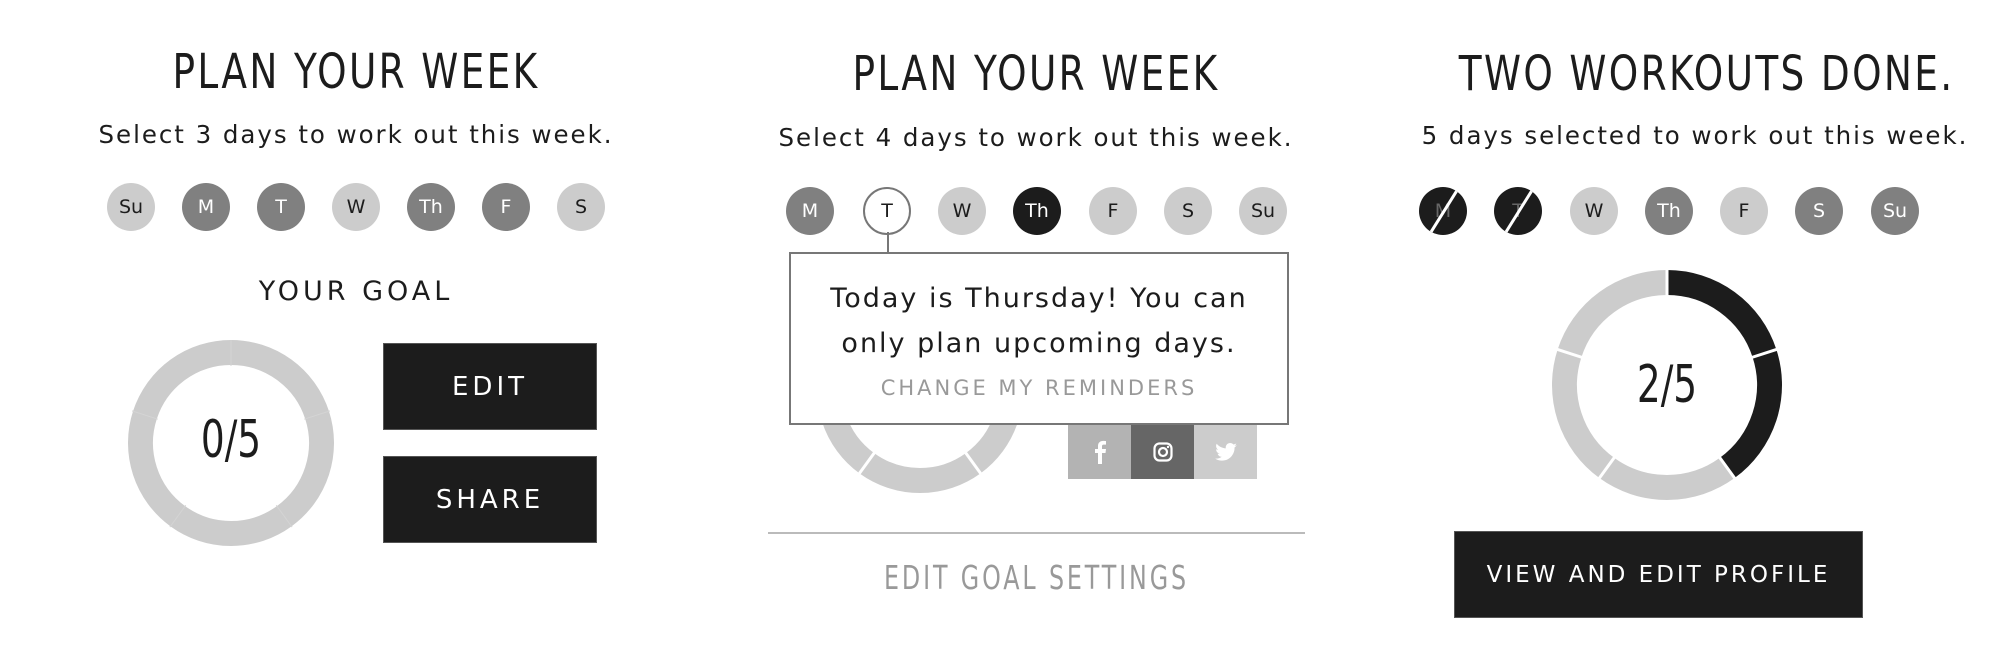 The image size is (2001, 657). Describe the element at coordinates (356, 291) in the screenshot. I see `goal-label: YOUR GOAL` at that location.